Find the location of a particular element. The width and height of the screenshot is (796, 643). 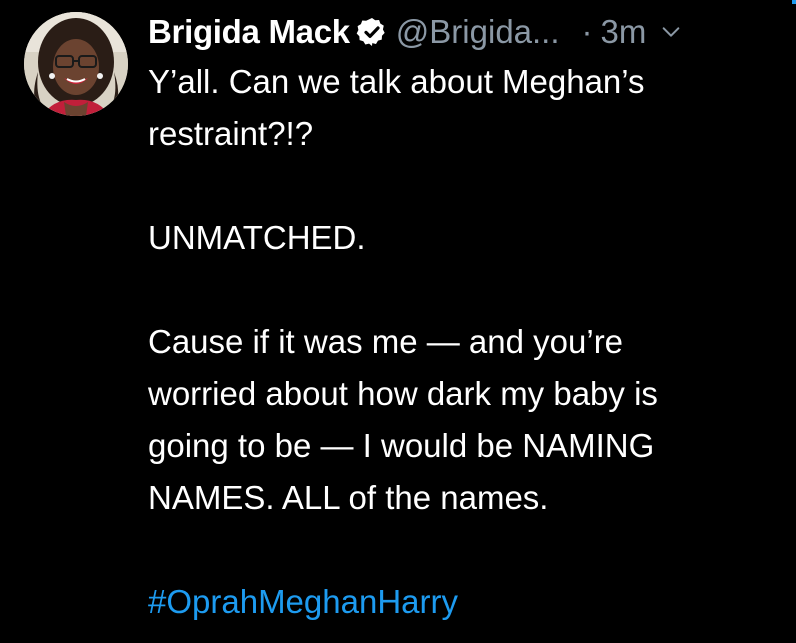

tweet-header: Brigida Mack @Brigida... · 3m is located at coordinates (463, 32).